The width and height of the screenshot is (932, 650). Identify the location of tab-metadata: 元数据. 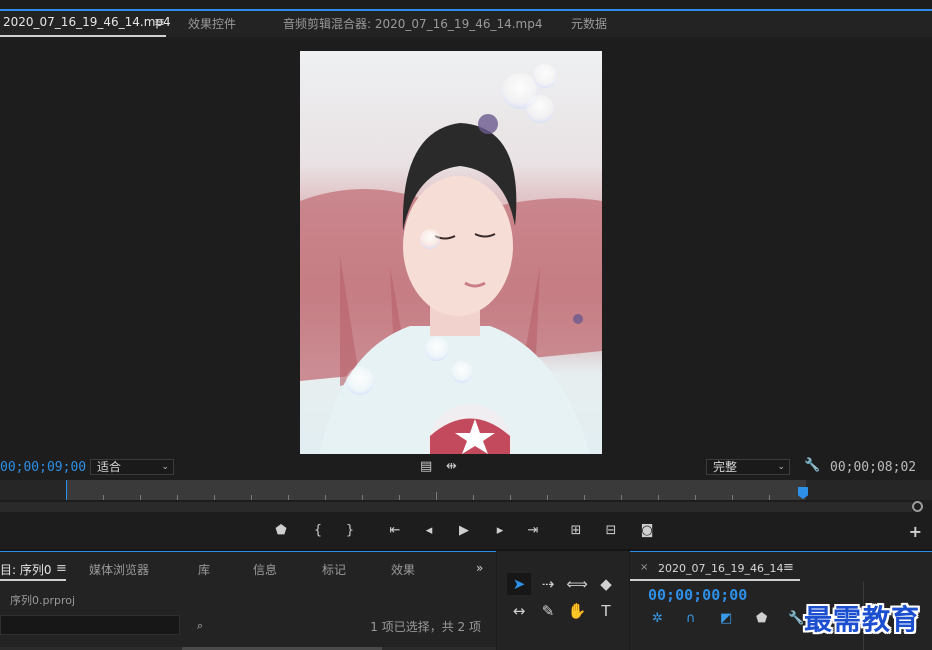
(589, 23).